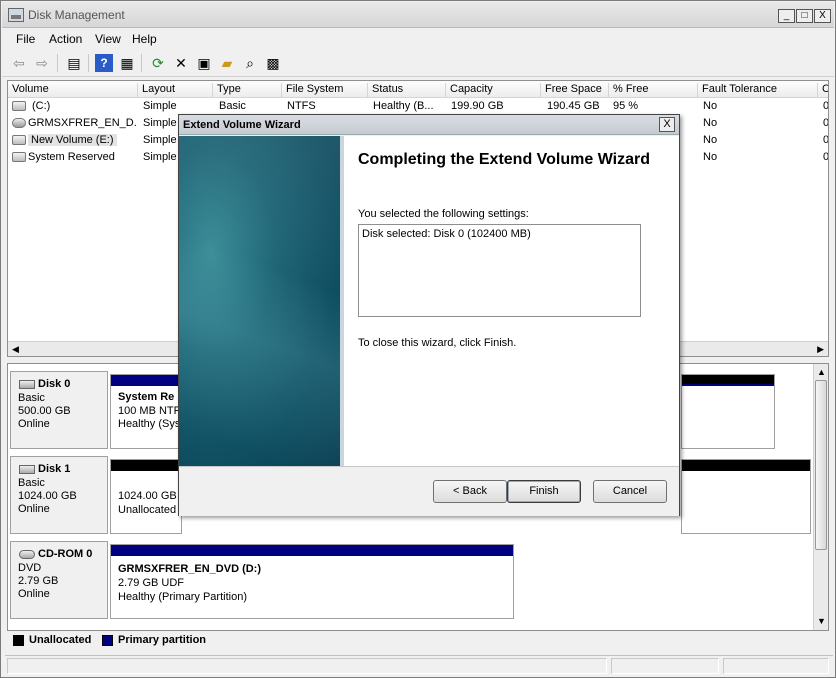 The image size is (836, 678). I want to click on dialog-footer: < Back Finish Cancel, so click(429, 491).